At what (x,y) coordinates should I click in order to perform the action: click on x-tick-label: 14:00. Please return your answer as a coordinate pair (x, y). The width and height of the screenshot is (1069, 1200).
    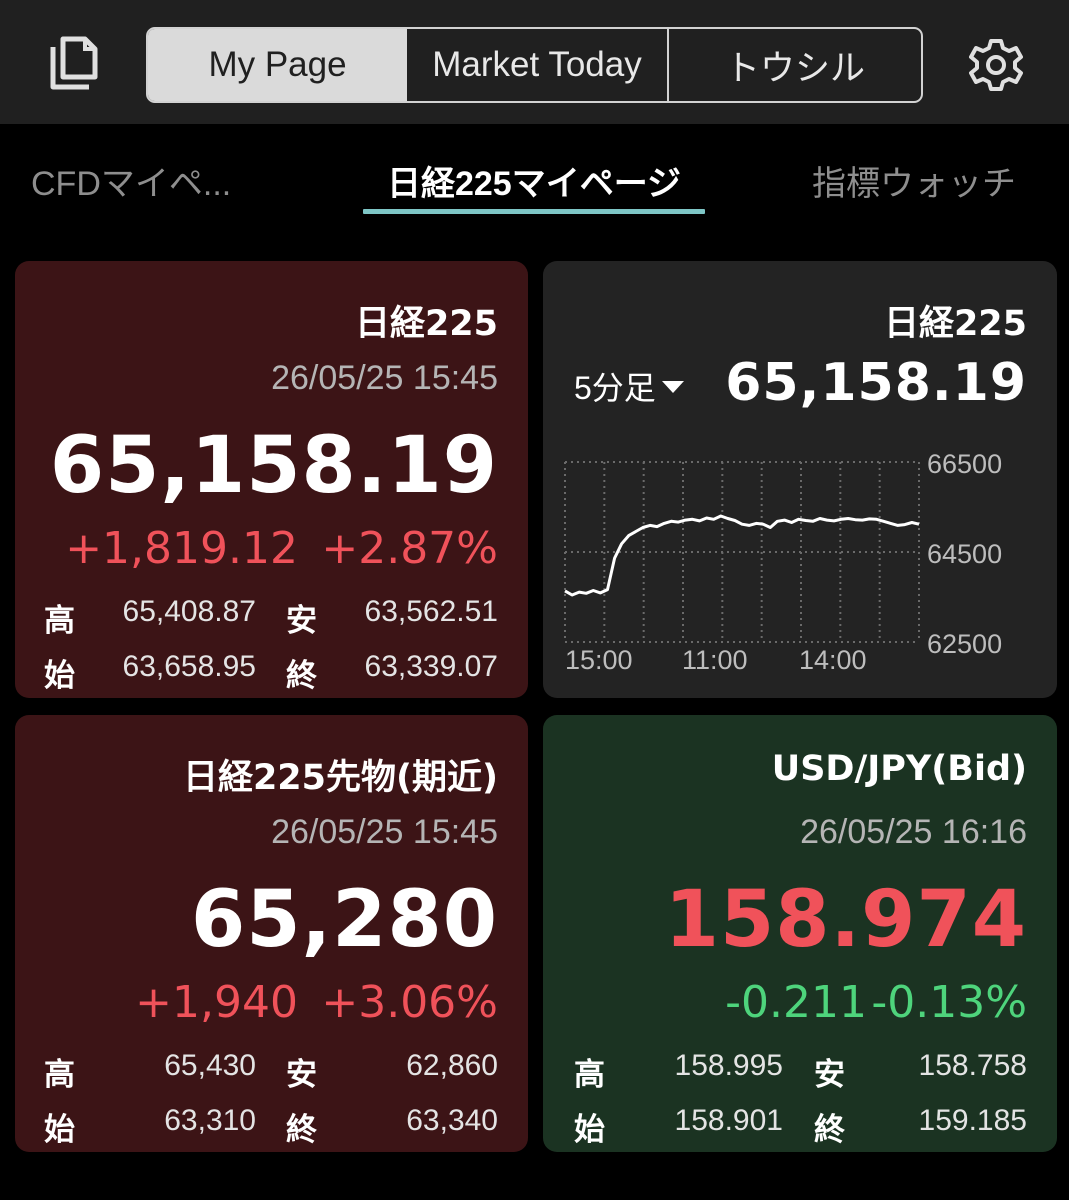
    Looking at the image, I should click on (833, 660).